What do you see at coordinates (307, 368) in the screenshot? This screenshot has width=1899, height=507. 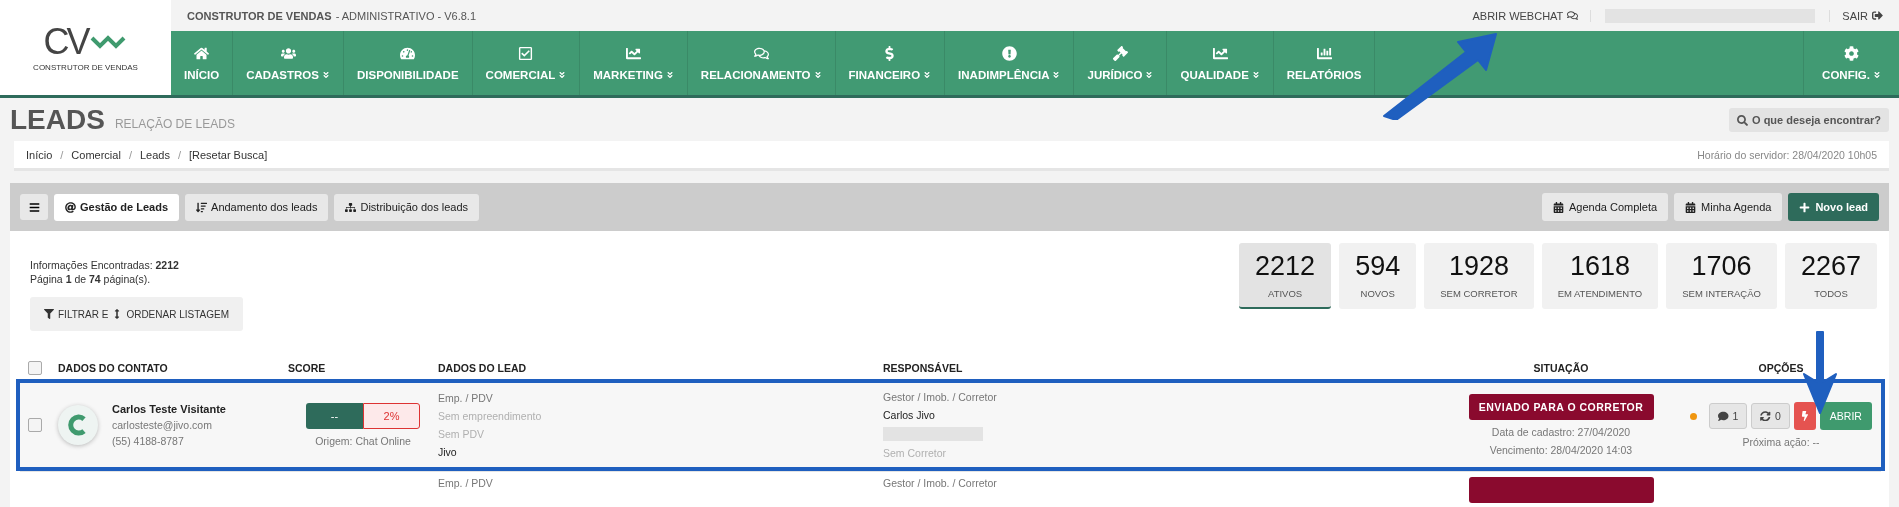 I see `column-header: SCORE` at bounding box center [307, 368].